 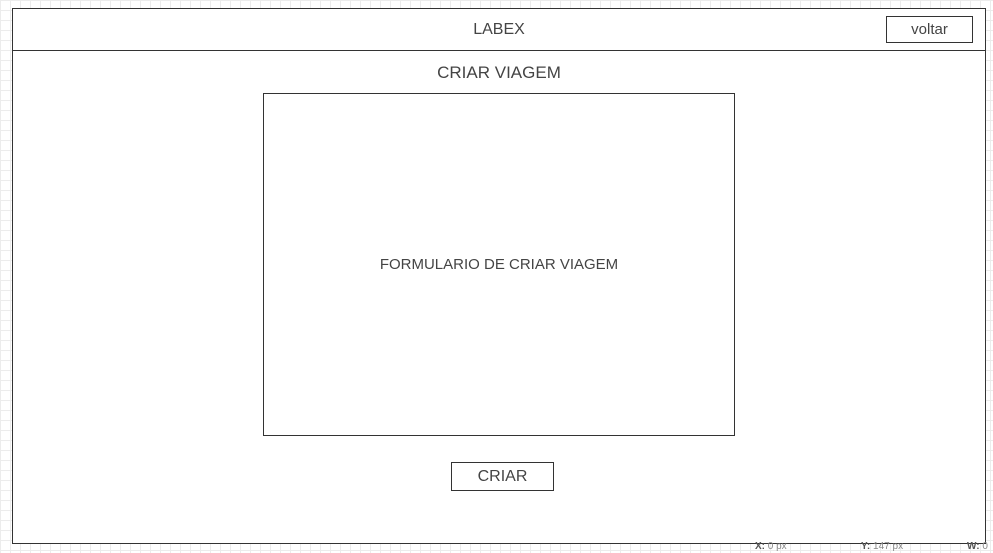 I want to click on y-coordinate-readout: Y: 147 px, so click(x=882, y=546).